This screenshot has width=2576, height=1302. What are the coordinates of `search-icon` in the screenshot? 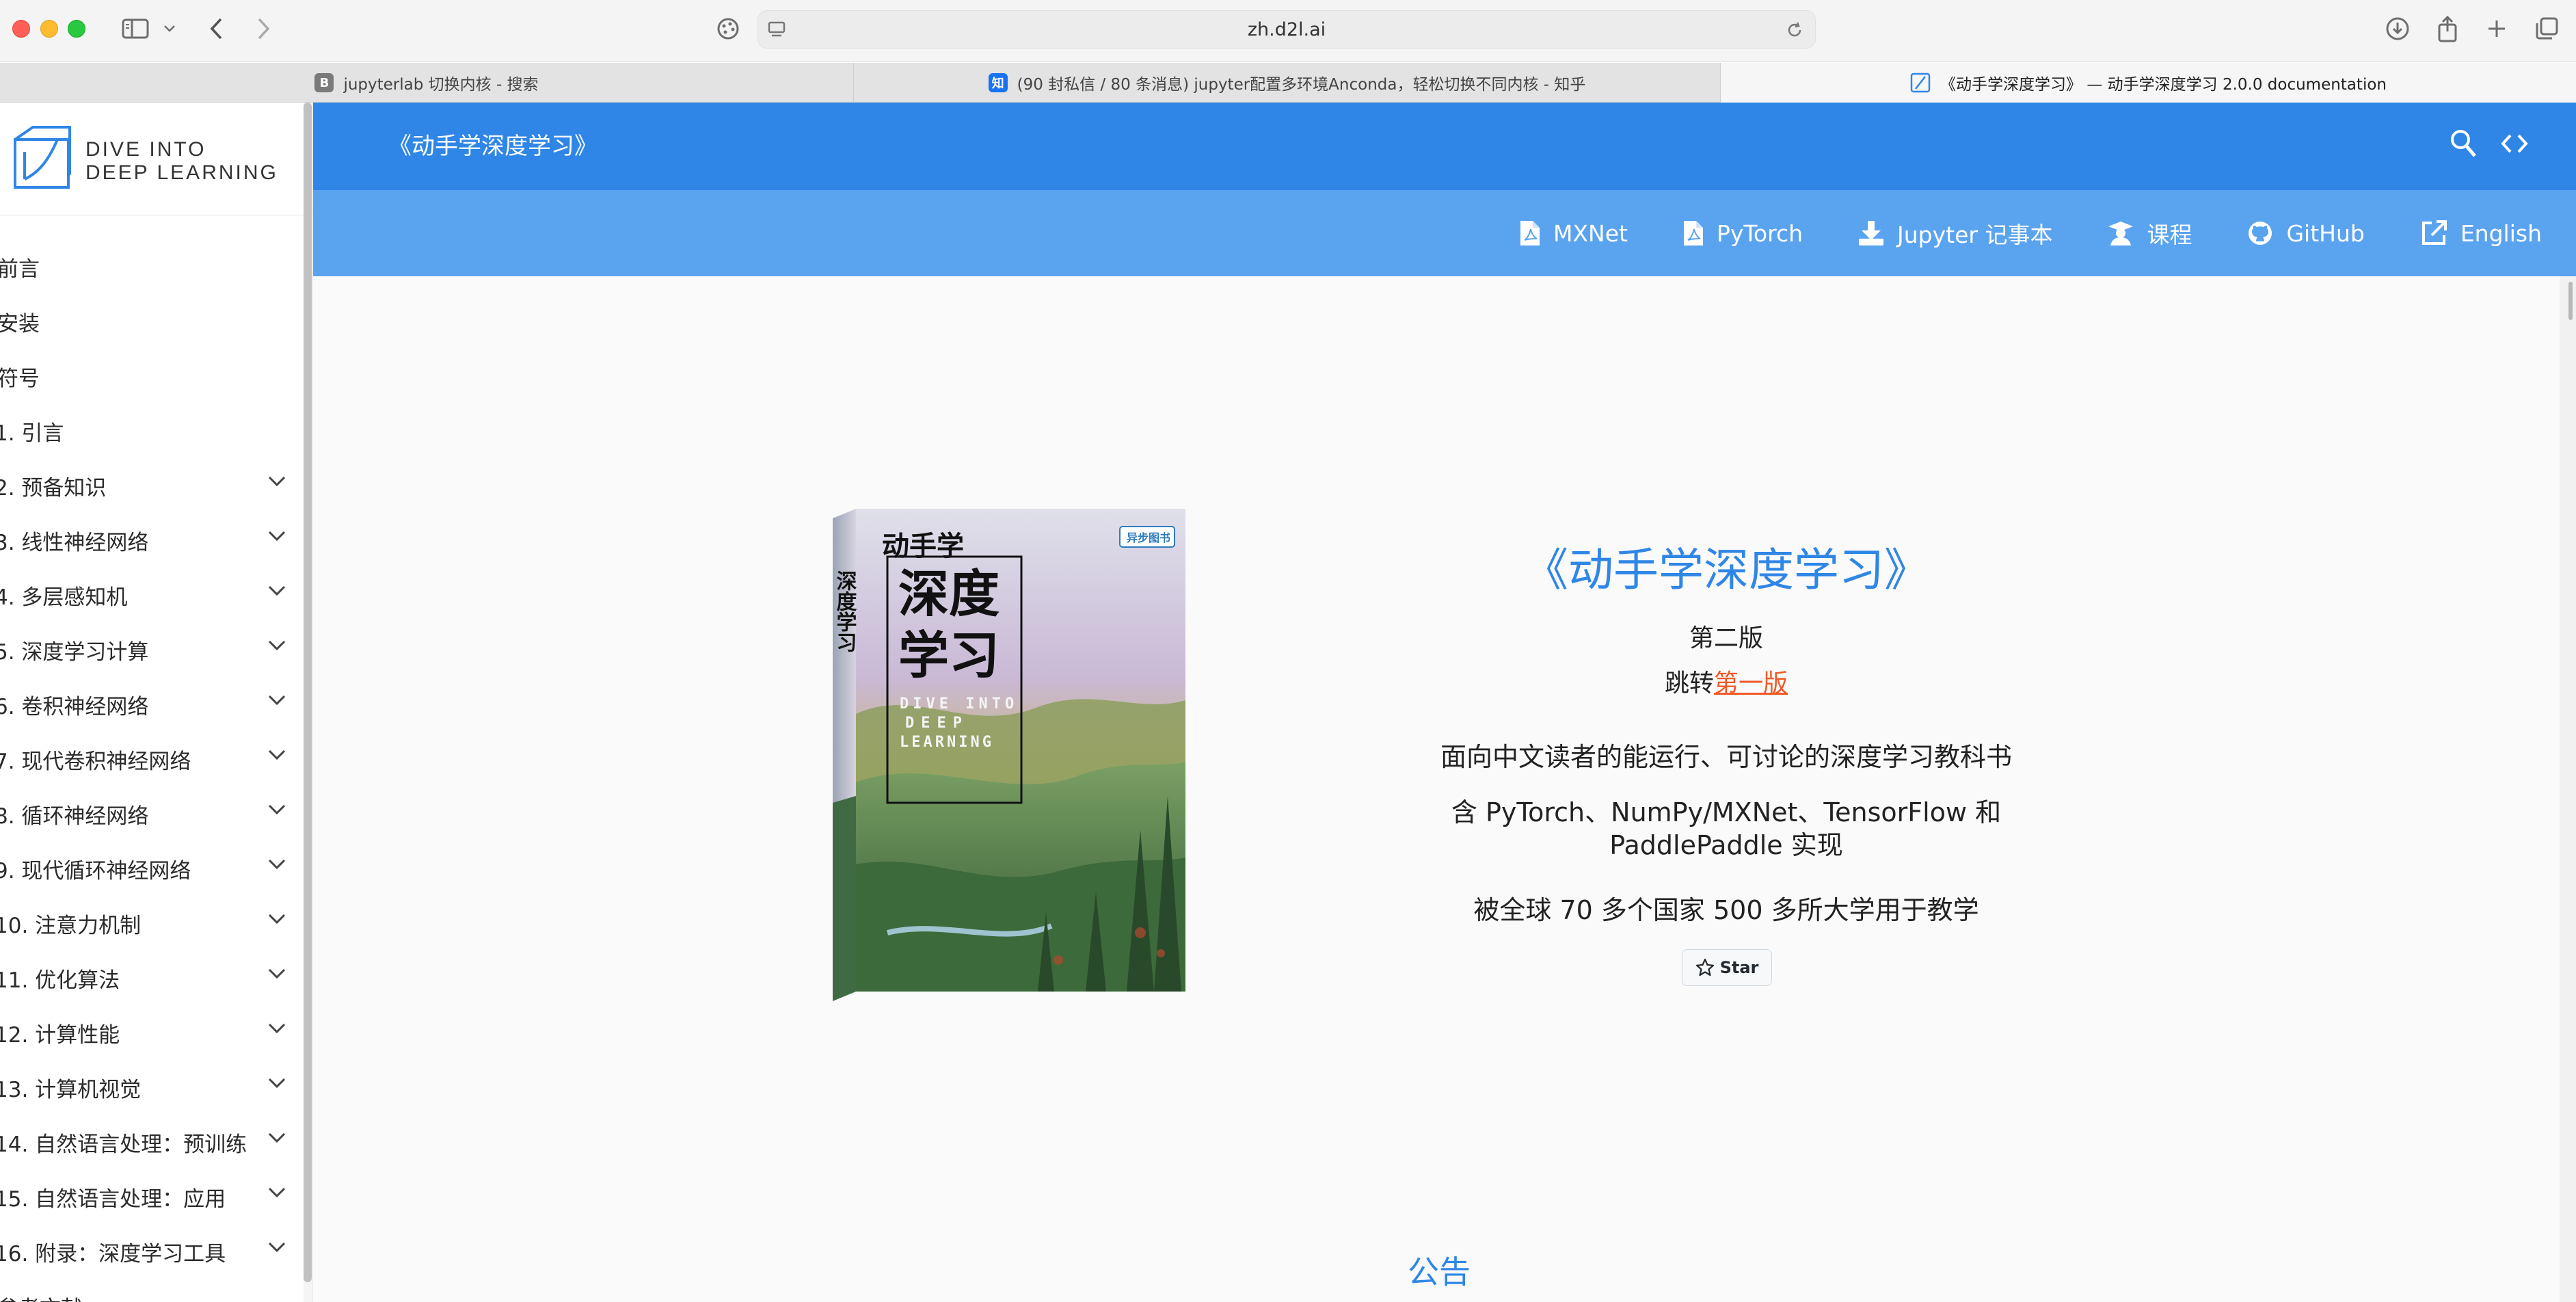 It's located at (2463, 144).